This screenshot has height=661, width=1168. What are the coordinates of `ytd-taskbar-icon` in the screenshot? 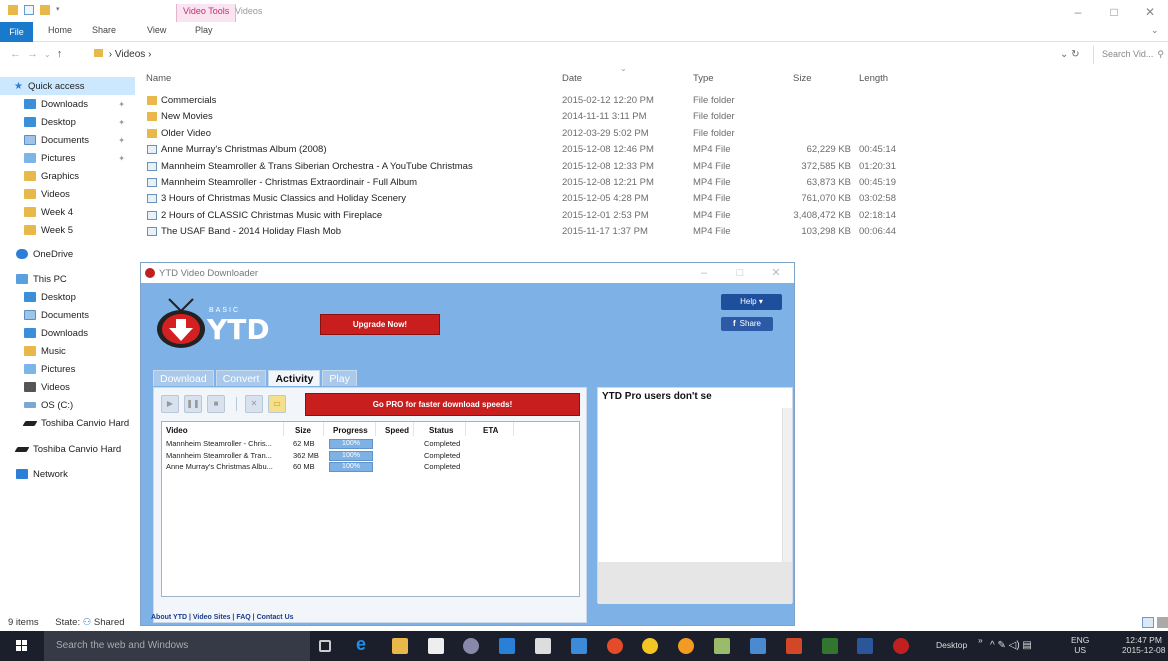 It's located at (901, 646).